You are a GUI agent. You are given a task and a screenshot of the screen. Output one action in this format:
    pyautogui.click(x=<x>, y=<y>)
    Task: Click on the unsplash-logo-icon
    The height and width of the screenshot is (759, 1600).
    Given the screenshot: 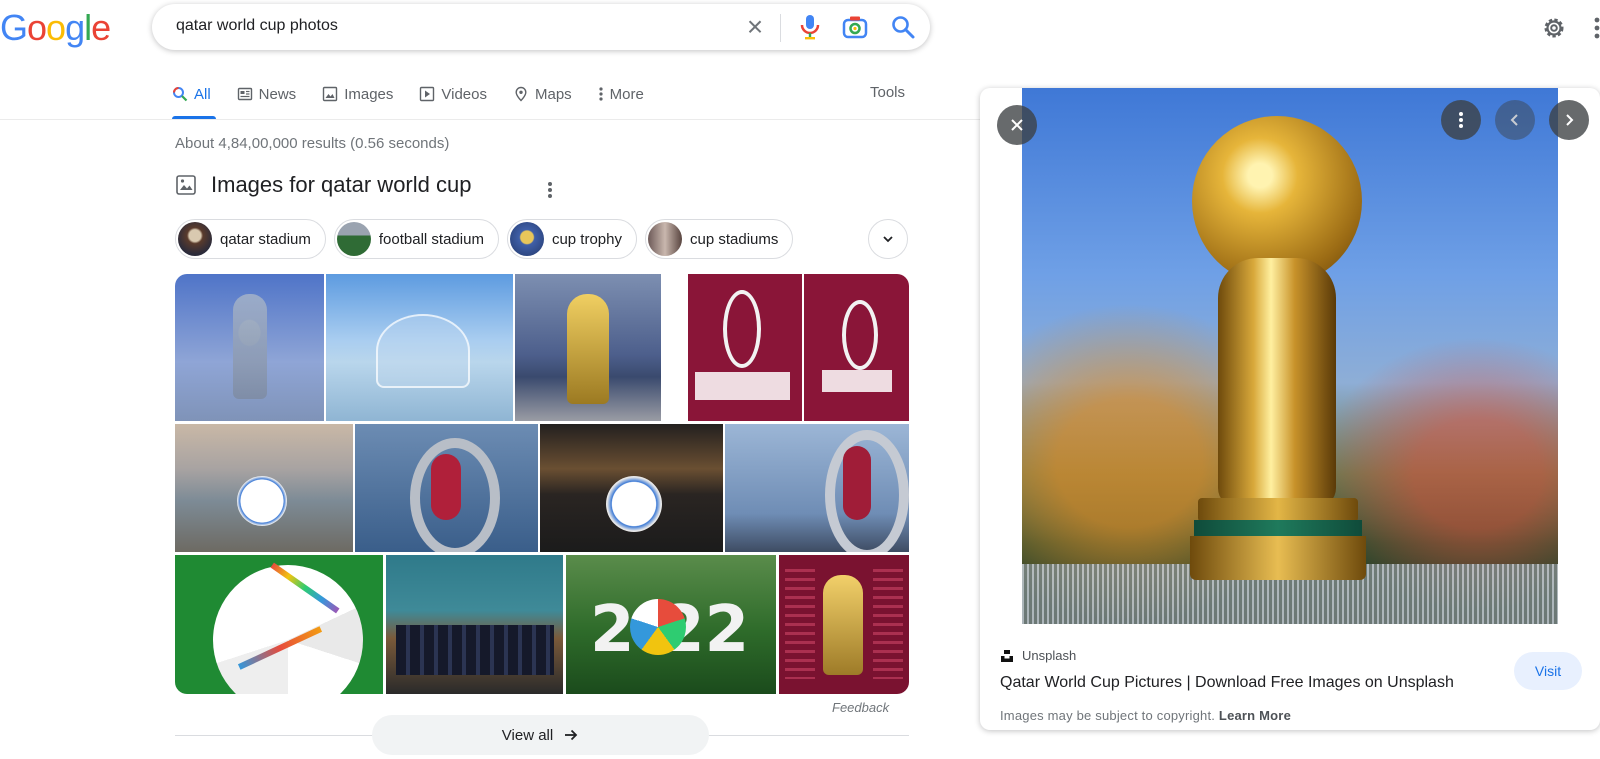 What is the action you would take?
    pyautogui.click(x=1007, y=655)
    